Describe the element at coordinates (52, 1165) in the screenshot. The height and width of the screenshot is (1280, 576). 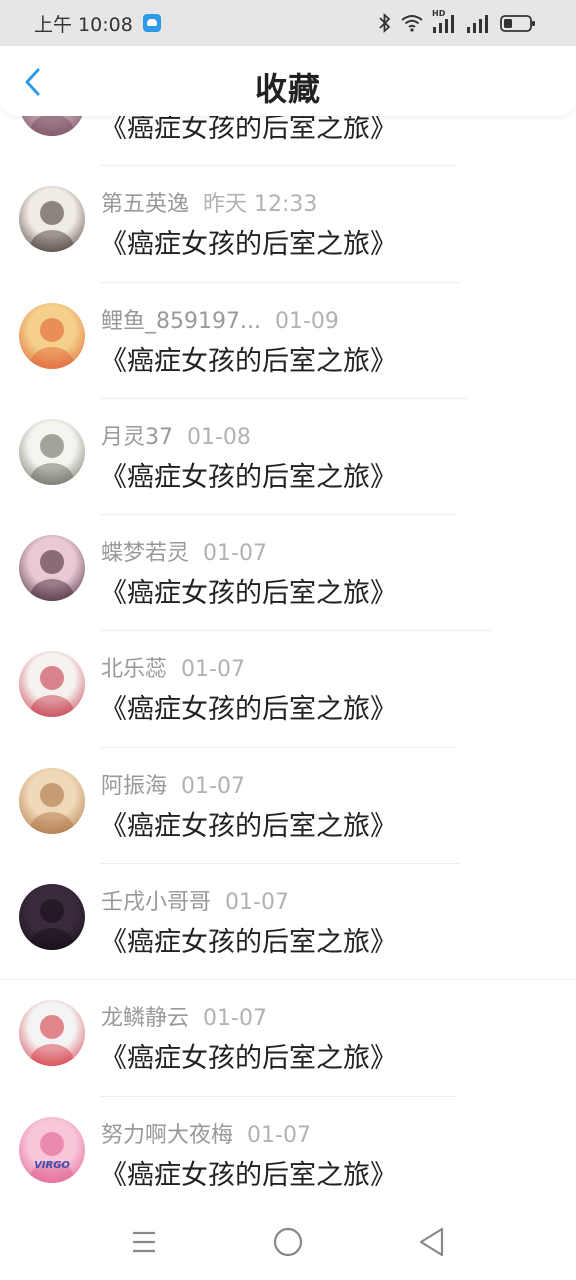
I see `avatar-text: VIRGO` at that location.